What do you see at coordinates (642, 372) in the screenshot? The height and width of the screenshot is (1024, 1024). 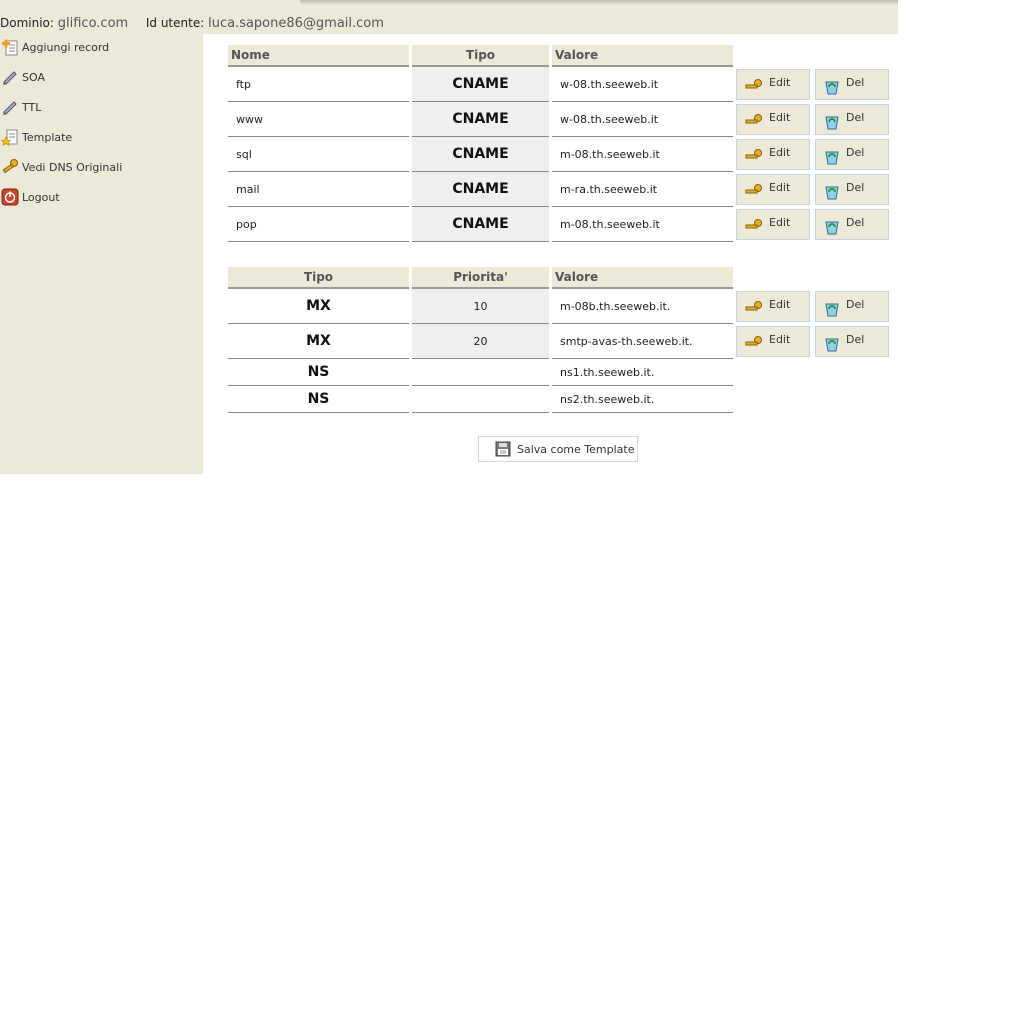 I see `record-value: ns1.th.seeweb.it.` at bounding box center [642, 372].